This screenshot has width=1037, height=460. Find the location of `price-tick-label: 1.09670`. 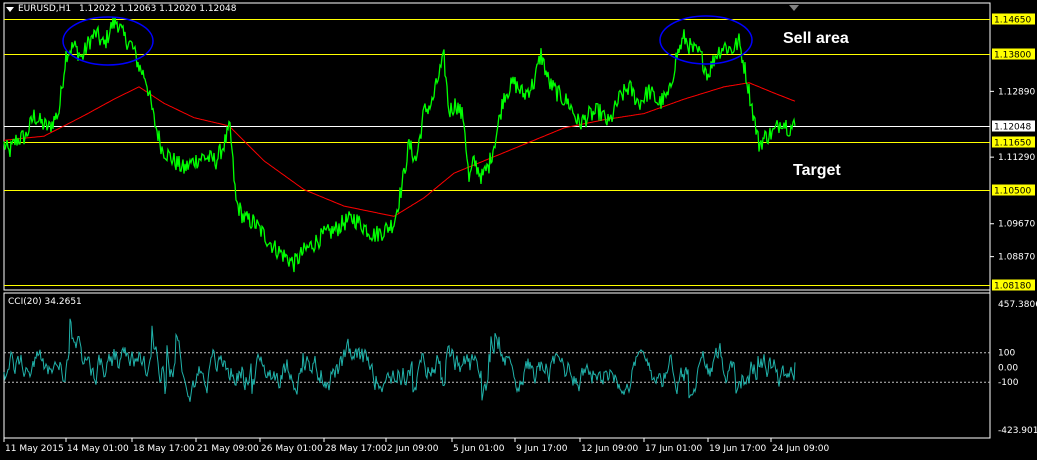

price-tick-label: 1.09670 is located at coordinates (1016, 225).